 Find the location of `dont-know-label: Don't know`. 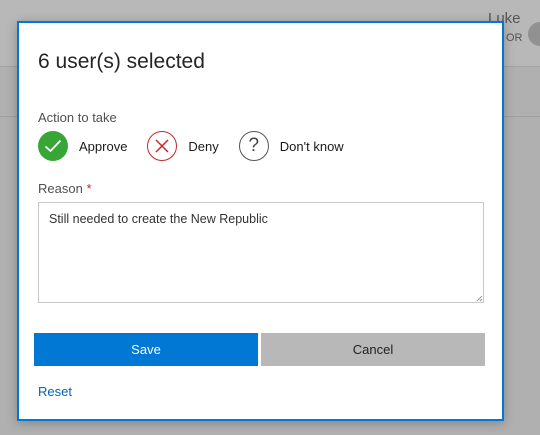

dont-know-label: Don't know is located at coordinates (311, 146).